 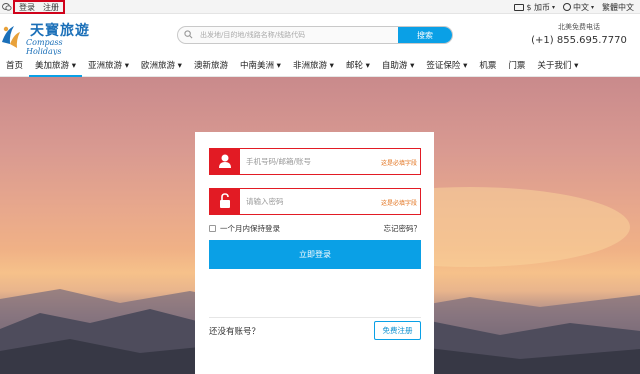 What do you see at coordinates (487, 66) in the screenshot?
I see `nav-item-flights: 机票` at bounding box center [487, 66].